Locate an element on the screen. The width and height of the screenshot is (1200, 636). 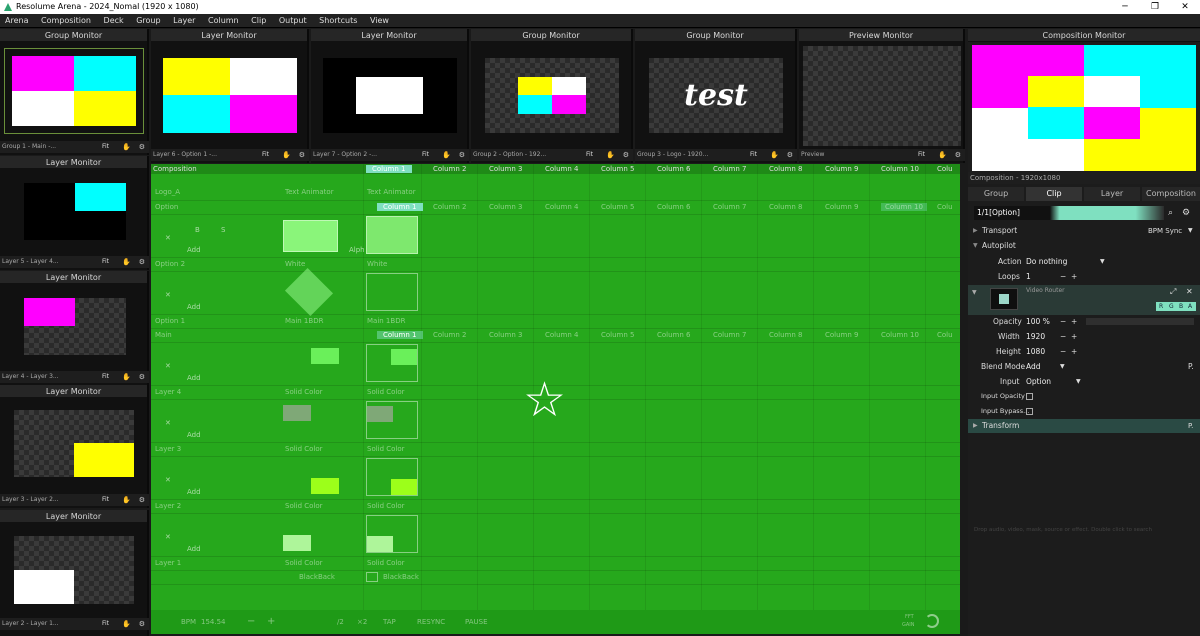
maximize-button: ❐ is located at coordinates (1155, 7).